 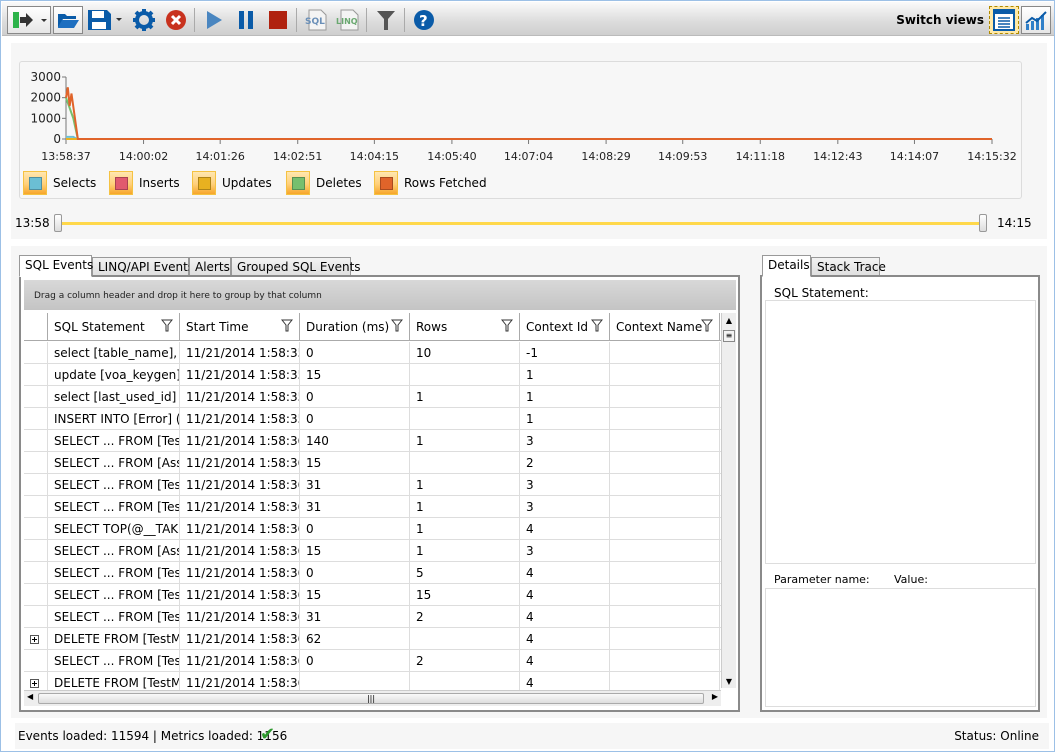 What do you see at coordinates (45, 118) in the screenshot?
I see `y-tick-label: 1000` at bounding box center [45, 118].